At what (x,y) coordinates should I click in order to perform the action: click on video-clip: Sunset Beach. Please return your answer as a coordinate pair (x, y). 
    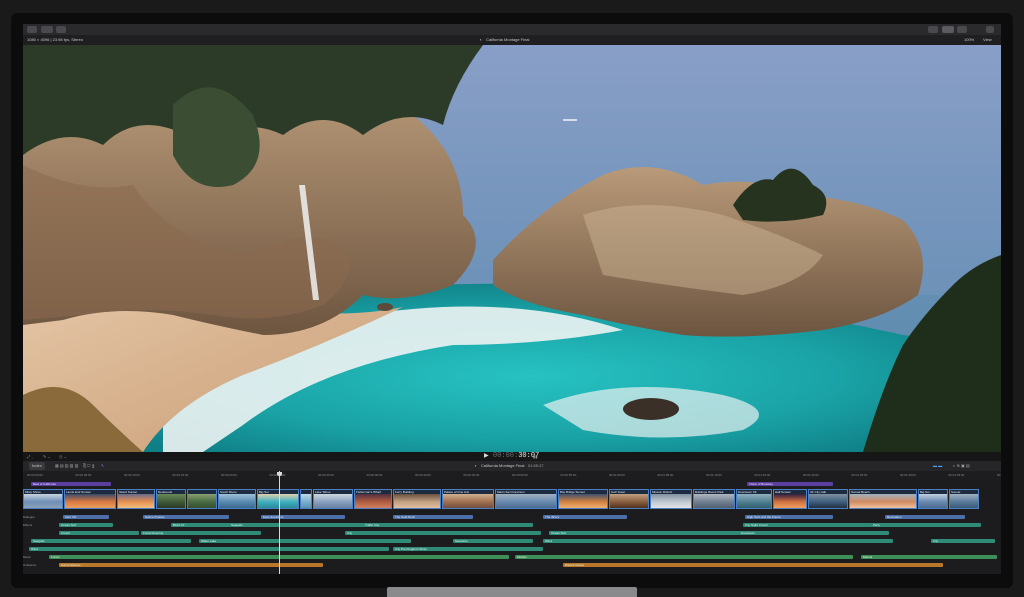
    Looking at the image, I should click on (883, 499).